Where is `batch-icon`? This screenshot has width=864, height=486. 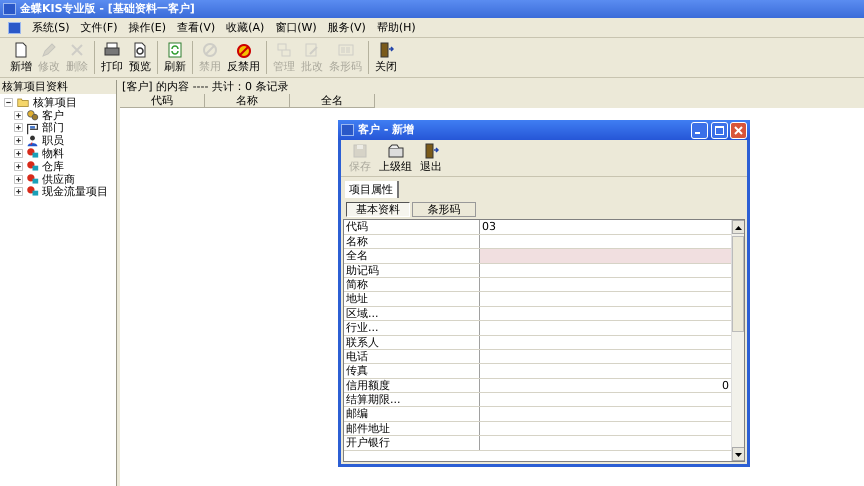 batch-icon is located at coordinates (312, 50).